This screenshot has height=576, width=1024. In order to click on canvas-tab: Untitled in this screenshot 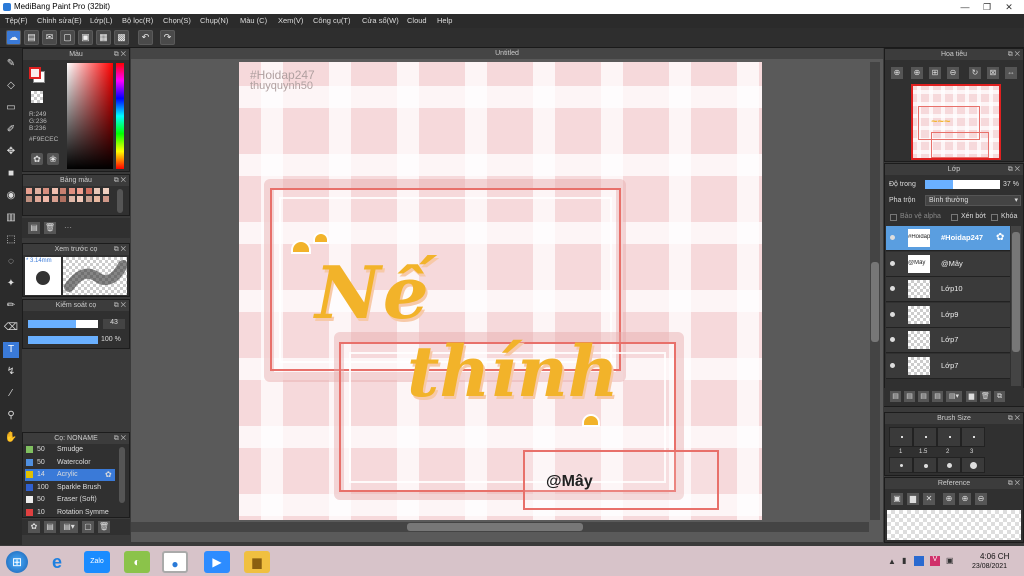, I will do `click(507, 53)`.